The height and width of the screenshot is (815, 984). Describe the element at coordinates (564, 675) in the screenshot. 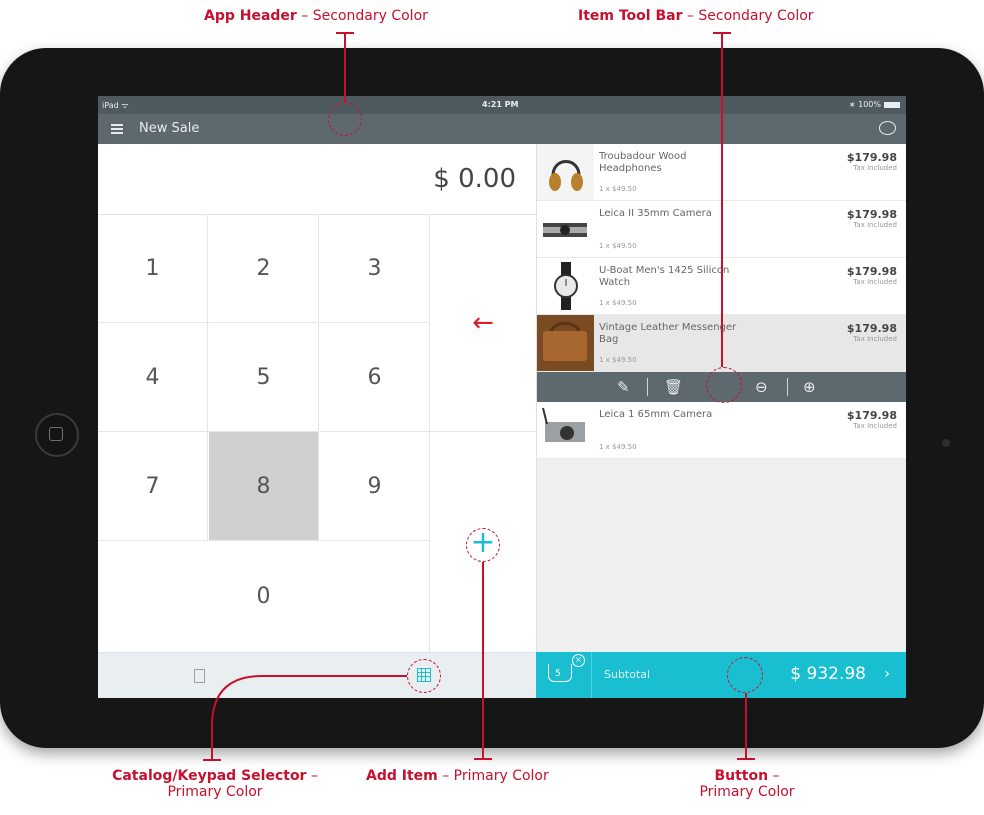

I see `cart-button: 5 ×` at that location.